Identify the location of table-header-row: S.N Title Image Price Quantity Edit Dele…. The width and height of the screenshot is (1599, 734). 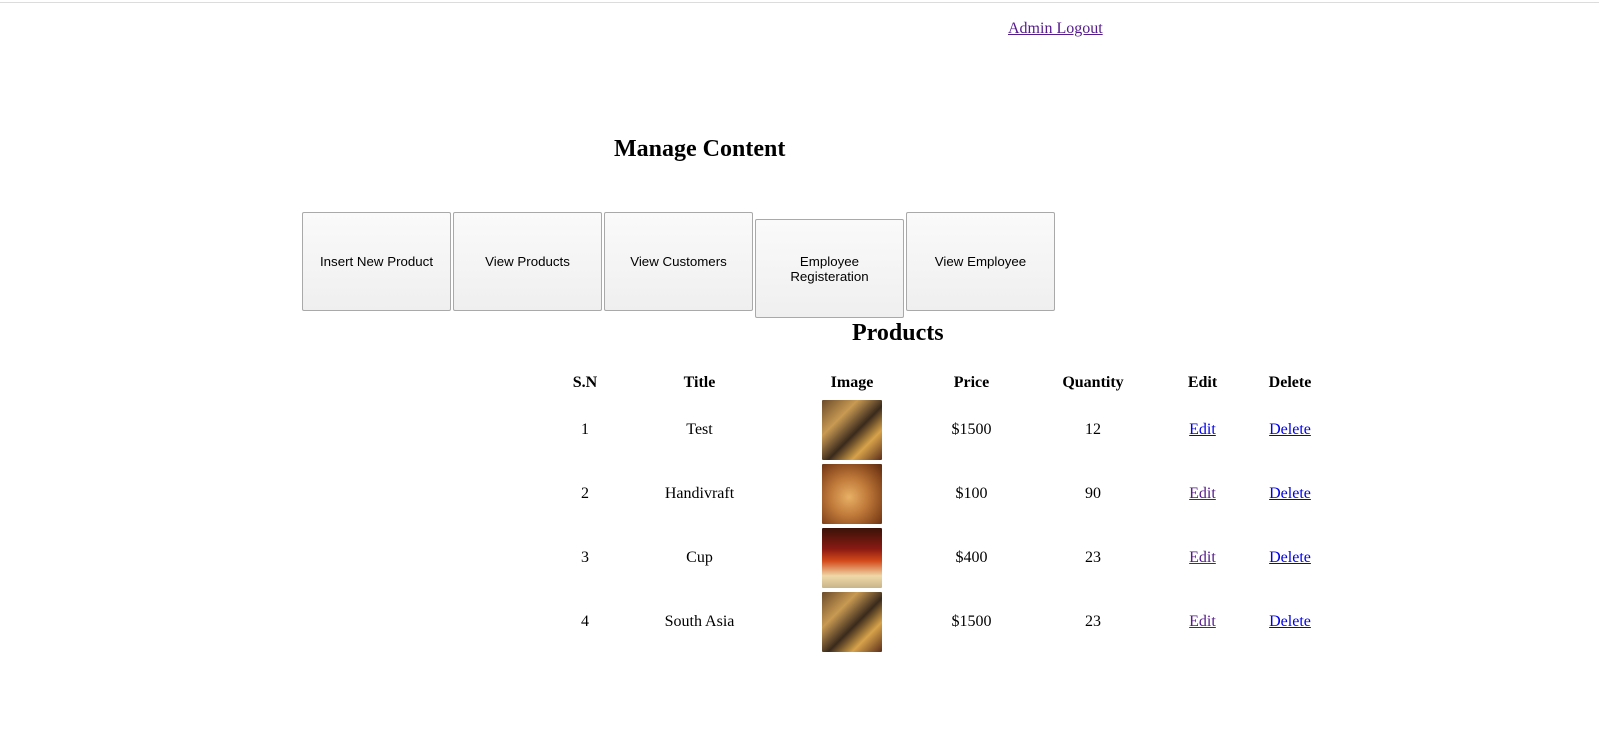
(946, 383).